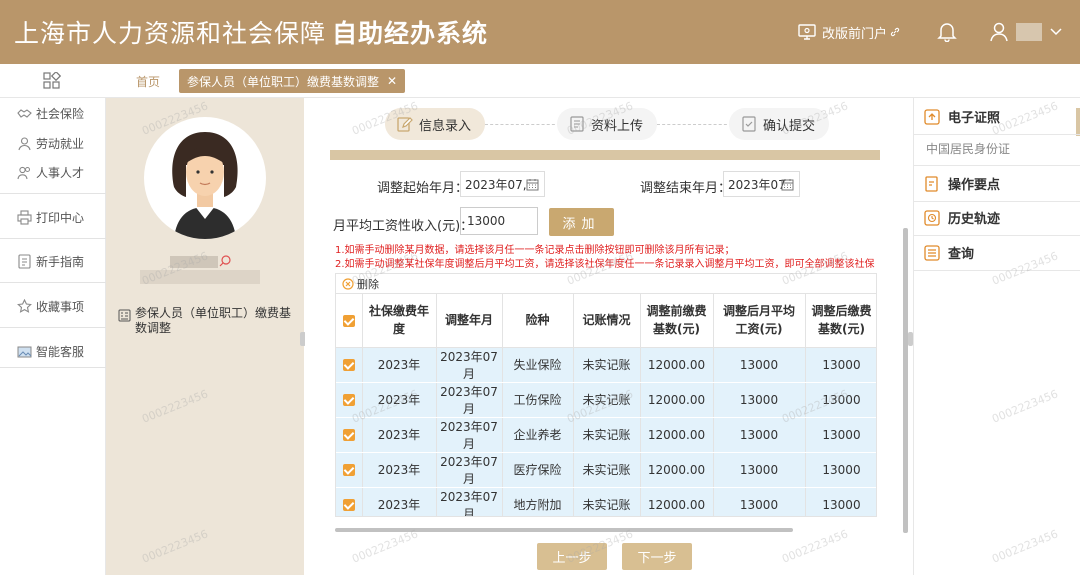  I want to click on app-title: 上海市人力资源和社会保障 自助经办系统, so click(251, 32).